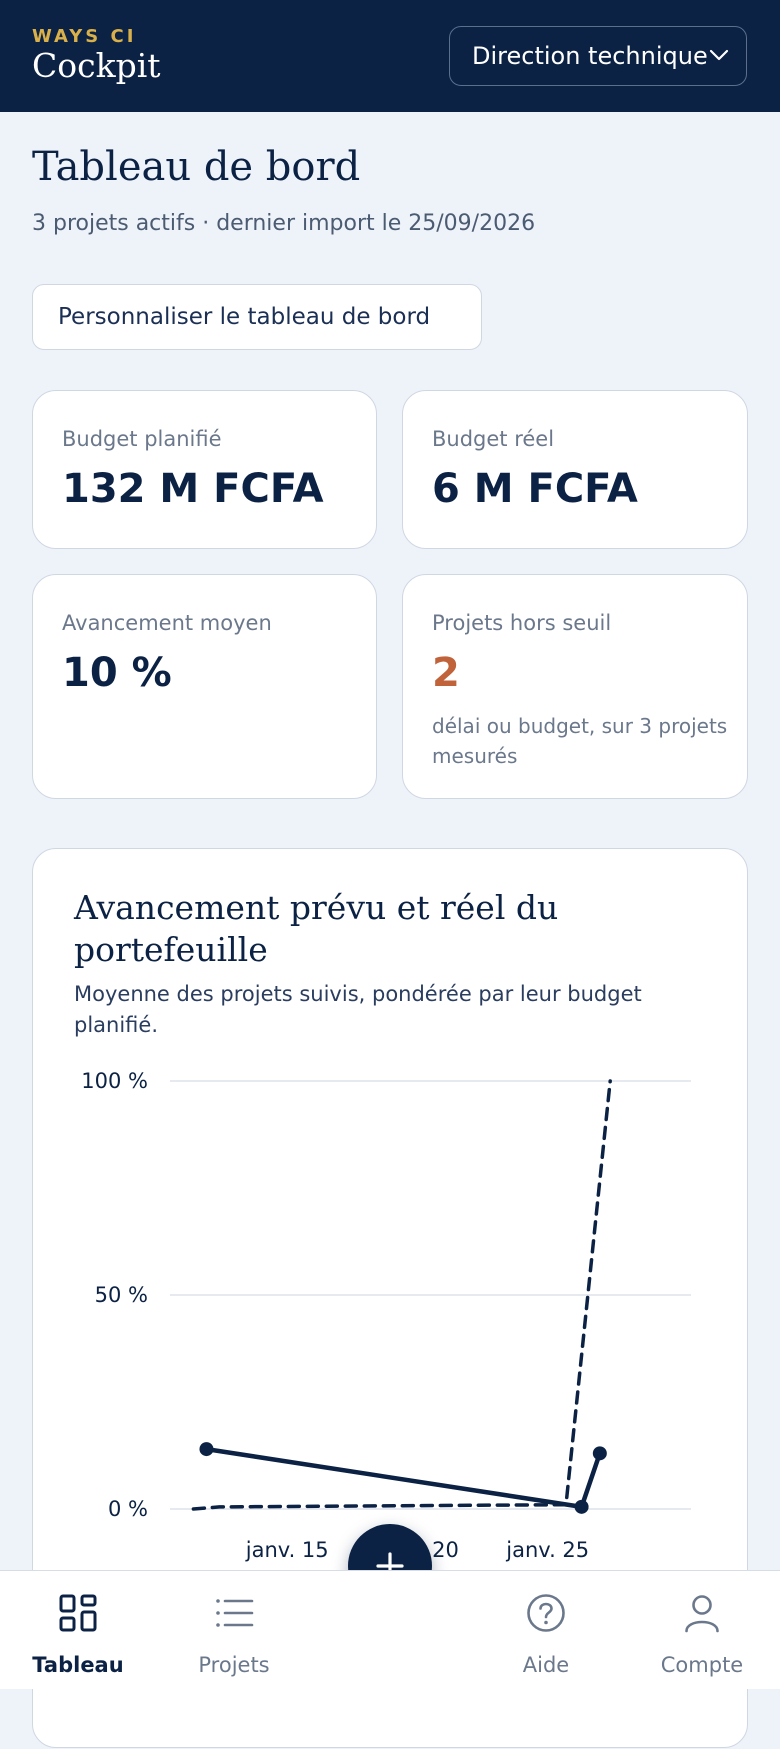 This screenshot has width=780, height=1749. Describe the element at coordinates (546, 1665) in the screenshot. I see `nav-label: Aide` at that location.